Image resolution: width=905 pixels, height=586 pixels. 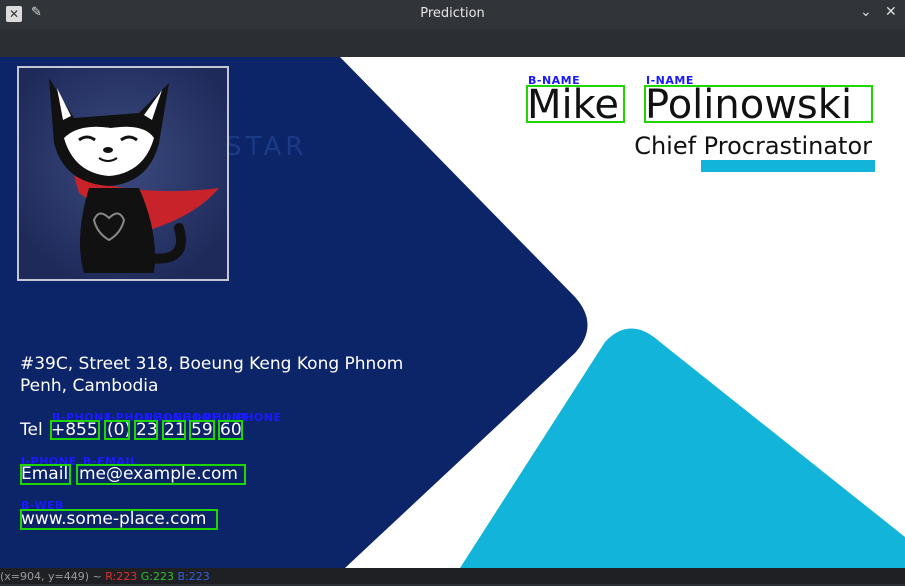 I want to click on status-bar: (x=904, y=449) ~ R:223 G:223 B:223, so click(x=452, y=576).